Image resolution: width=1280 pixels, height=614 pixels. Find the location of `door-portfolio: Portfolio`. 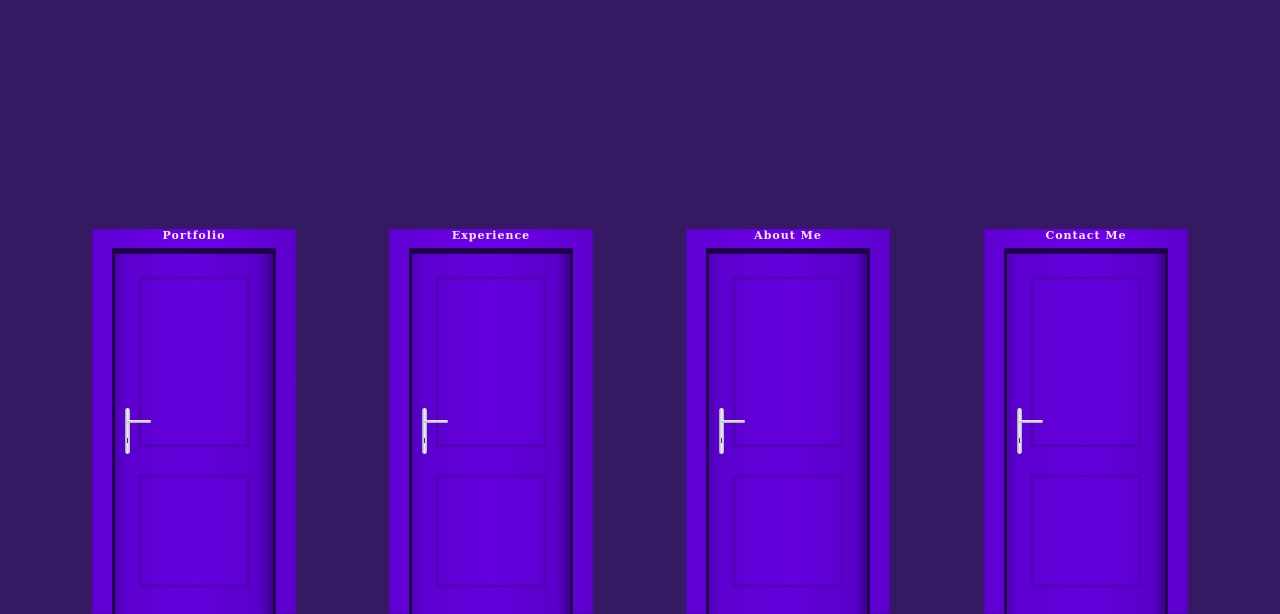

door-portfolio: Portfolio is located at coordinates (194, 421).